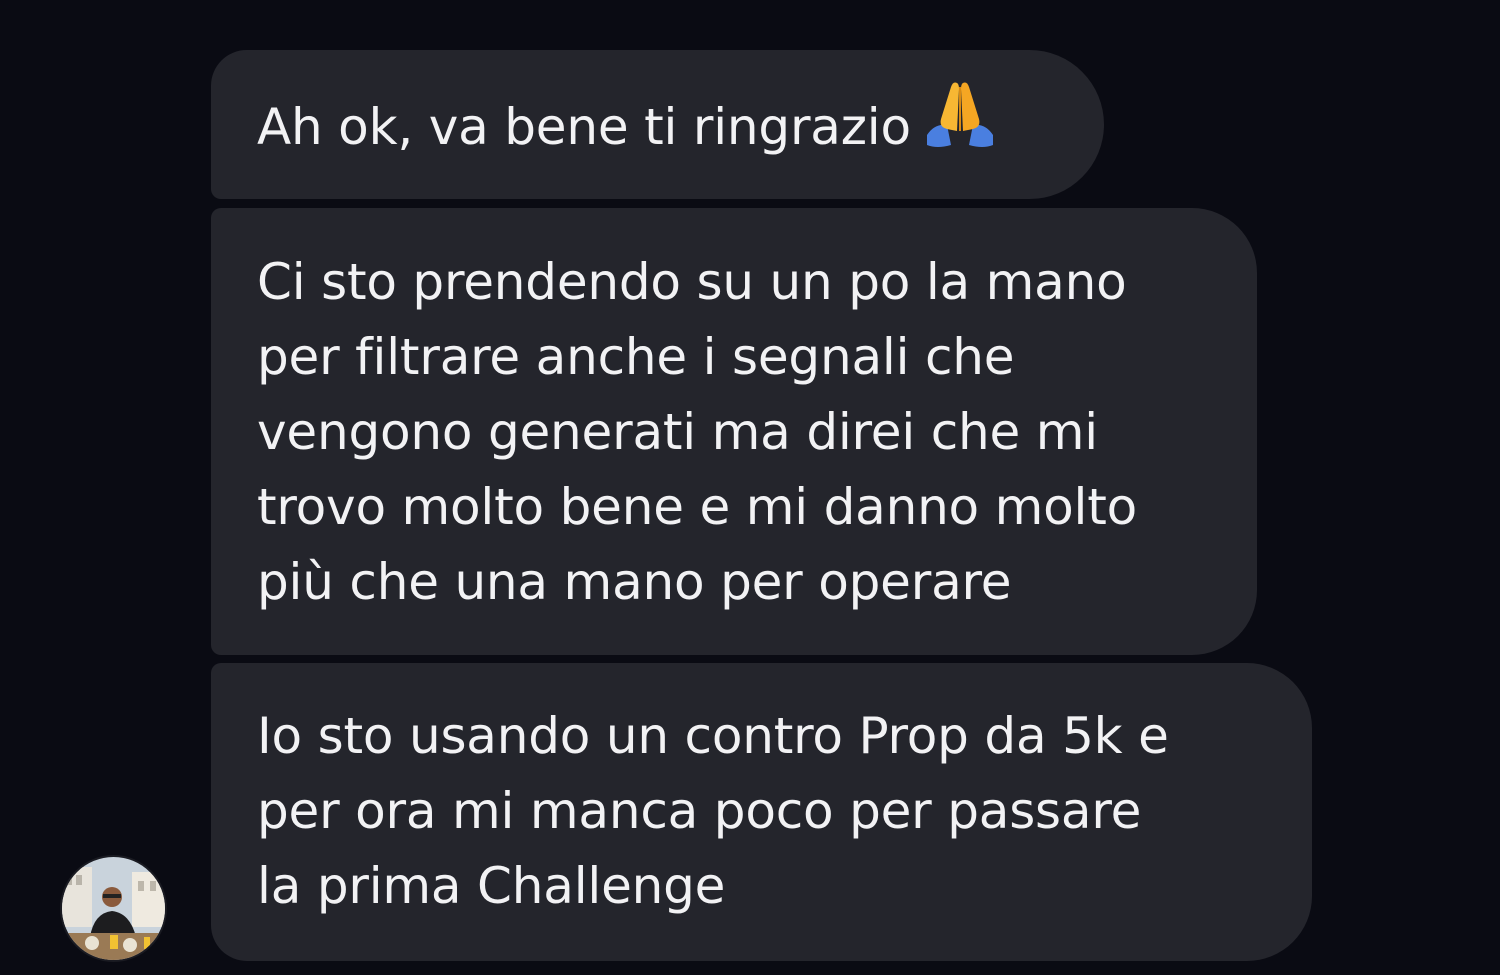 The height and width of the screenshot is (975, 1500). Describe the element at coordinates (584, 127) in the screenshot. I see `message-text: Ah ok, va bene ti ringrazio` at that location.